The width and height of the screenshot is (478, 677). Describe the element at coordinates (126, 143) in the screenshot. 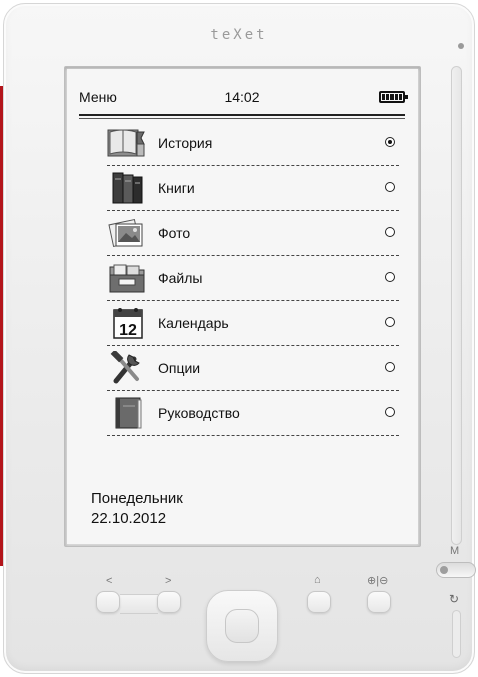

I see `history-book-icon` at that location.